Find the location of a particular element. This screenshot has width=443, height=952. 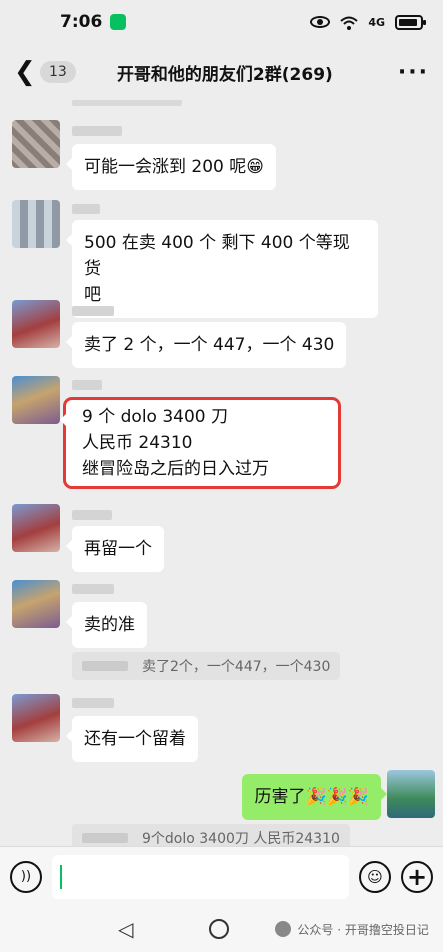

chat-title: 开哥和他的朋友们2群(269) is located at coordinates (224, 74).